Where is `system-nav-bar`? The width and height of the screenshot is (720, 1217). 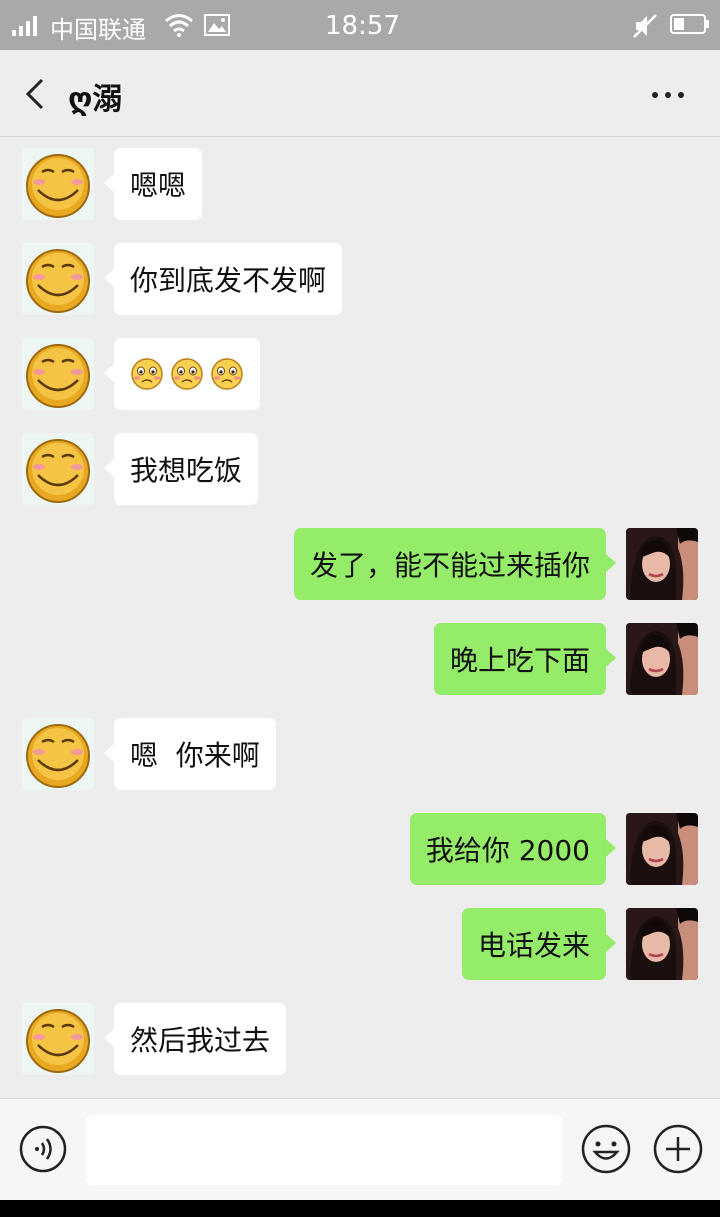
system-nav-bar is located at coordinates (360, 1208).